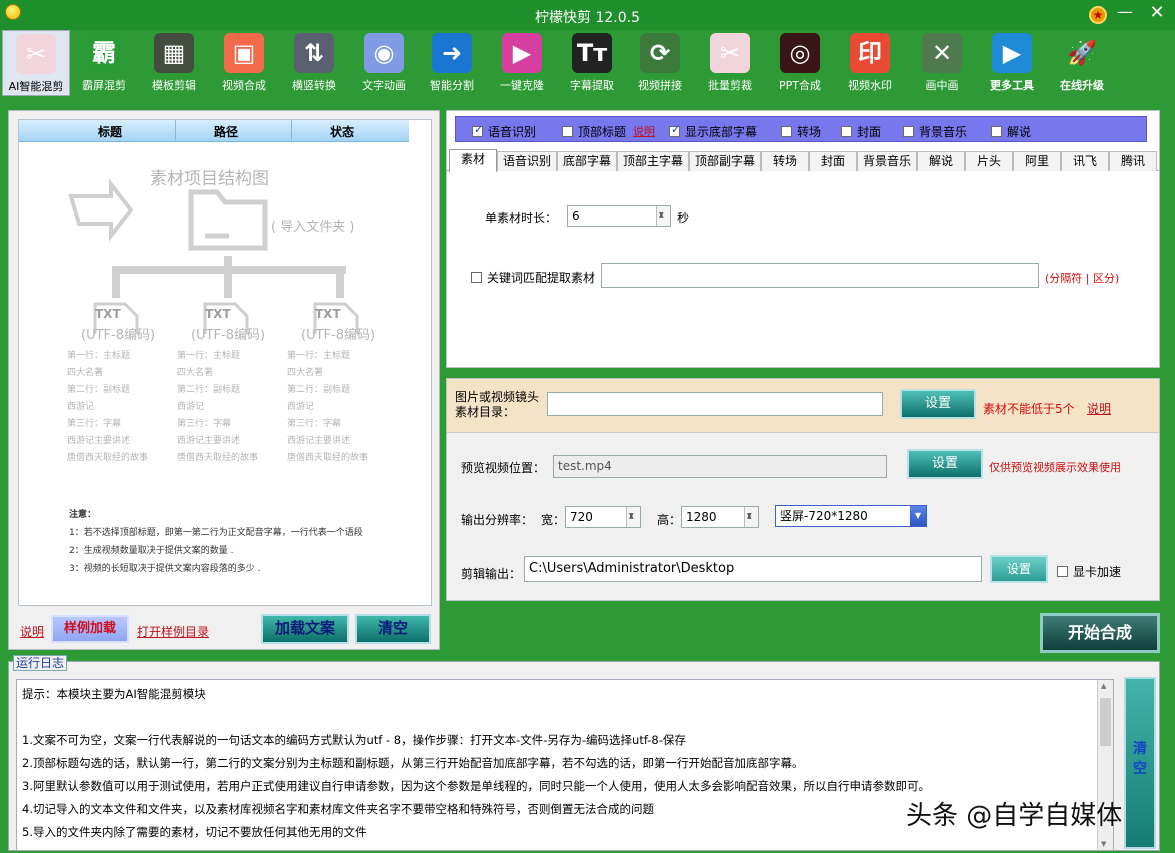  What do you see at coordinates (504, 131) in the screenshot?
I see `check-speech-recognition: 语音识别` at bounding box center [504, 131].